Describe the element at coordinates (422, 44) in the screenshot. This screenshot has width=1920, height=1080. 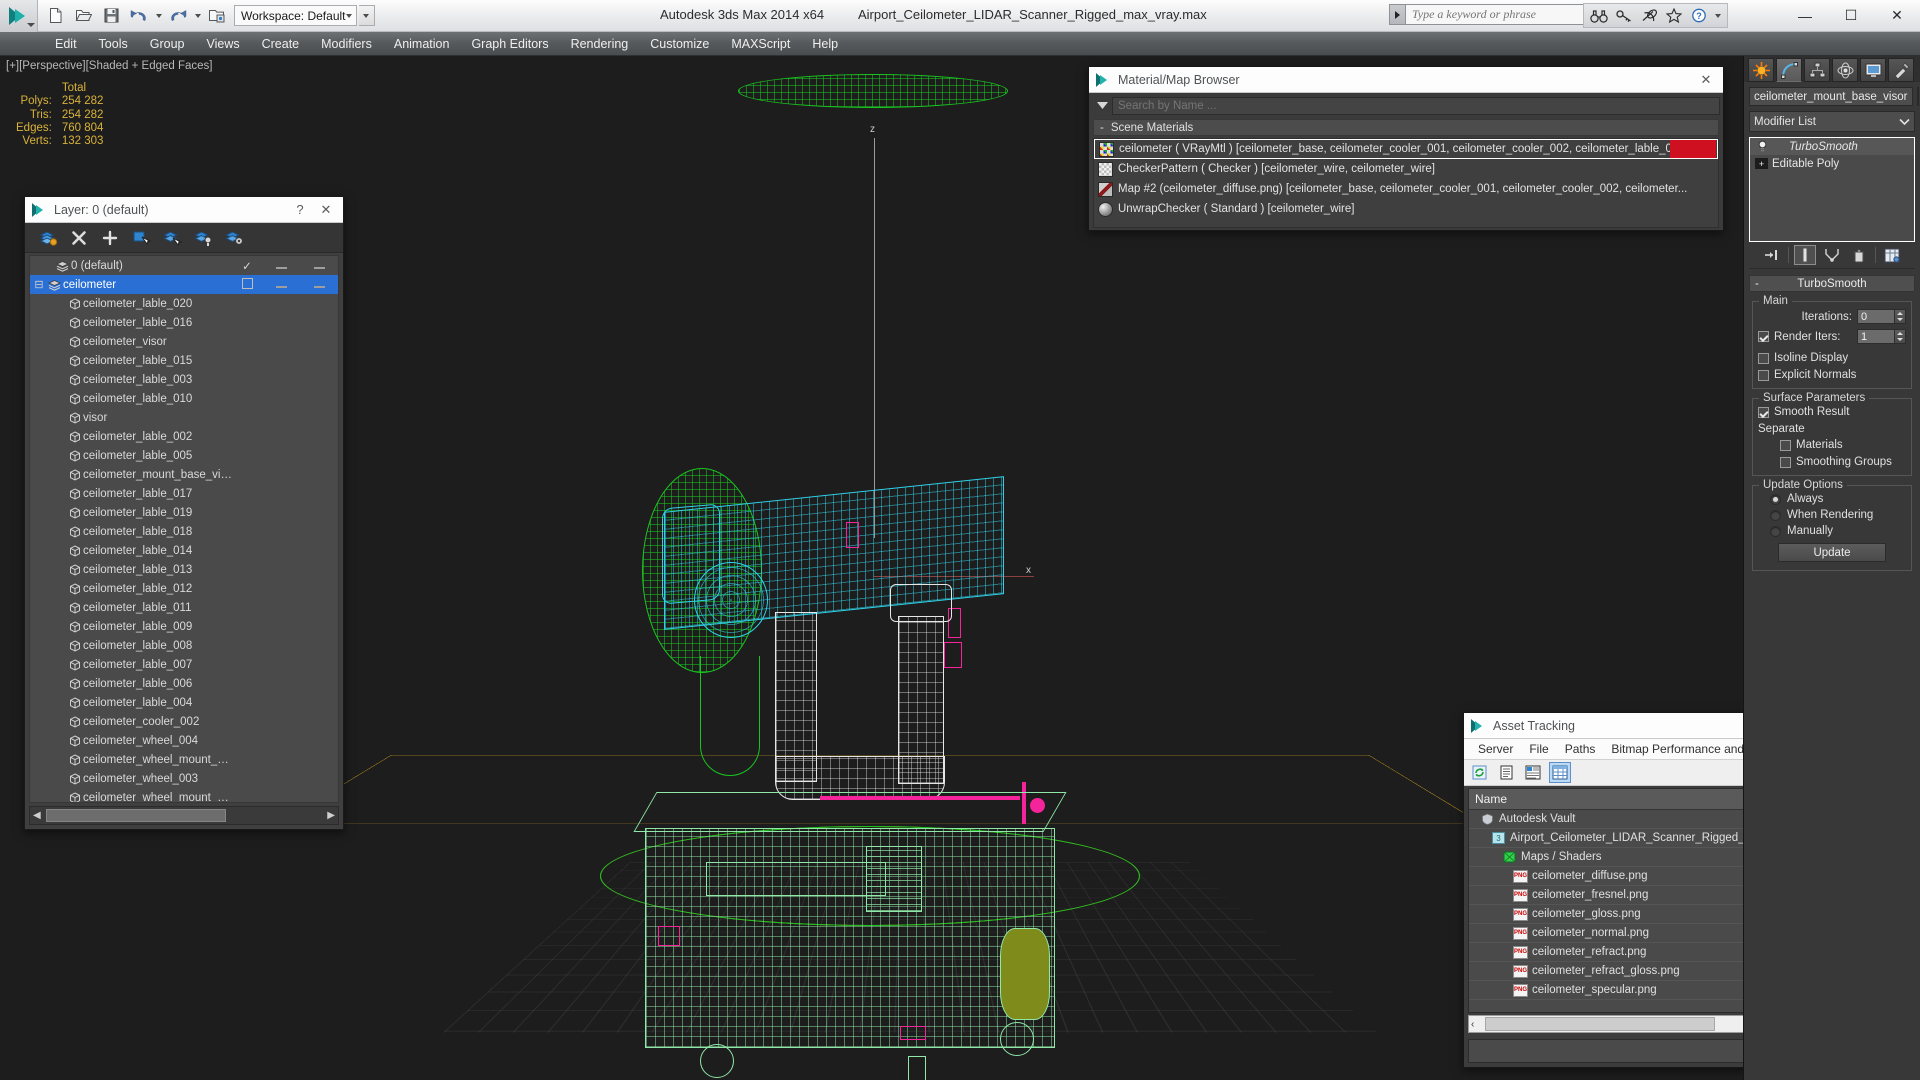
I see `menu-item-animation: Animation` at that location.